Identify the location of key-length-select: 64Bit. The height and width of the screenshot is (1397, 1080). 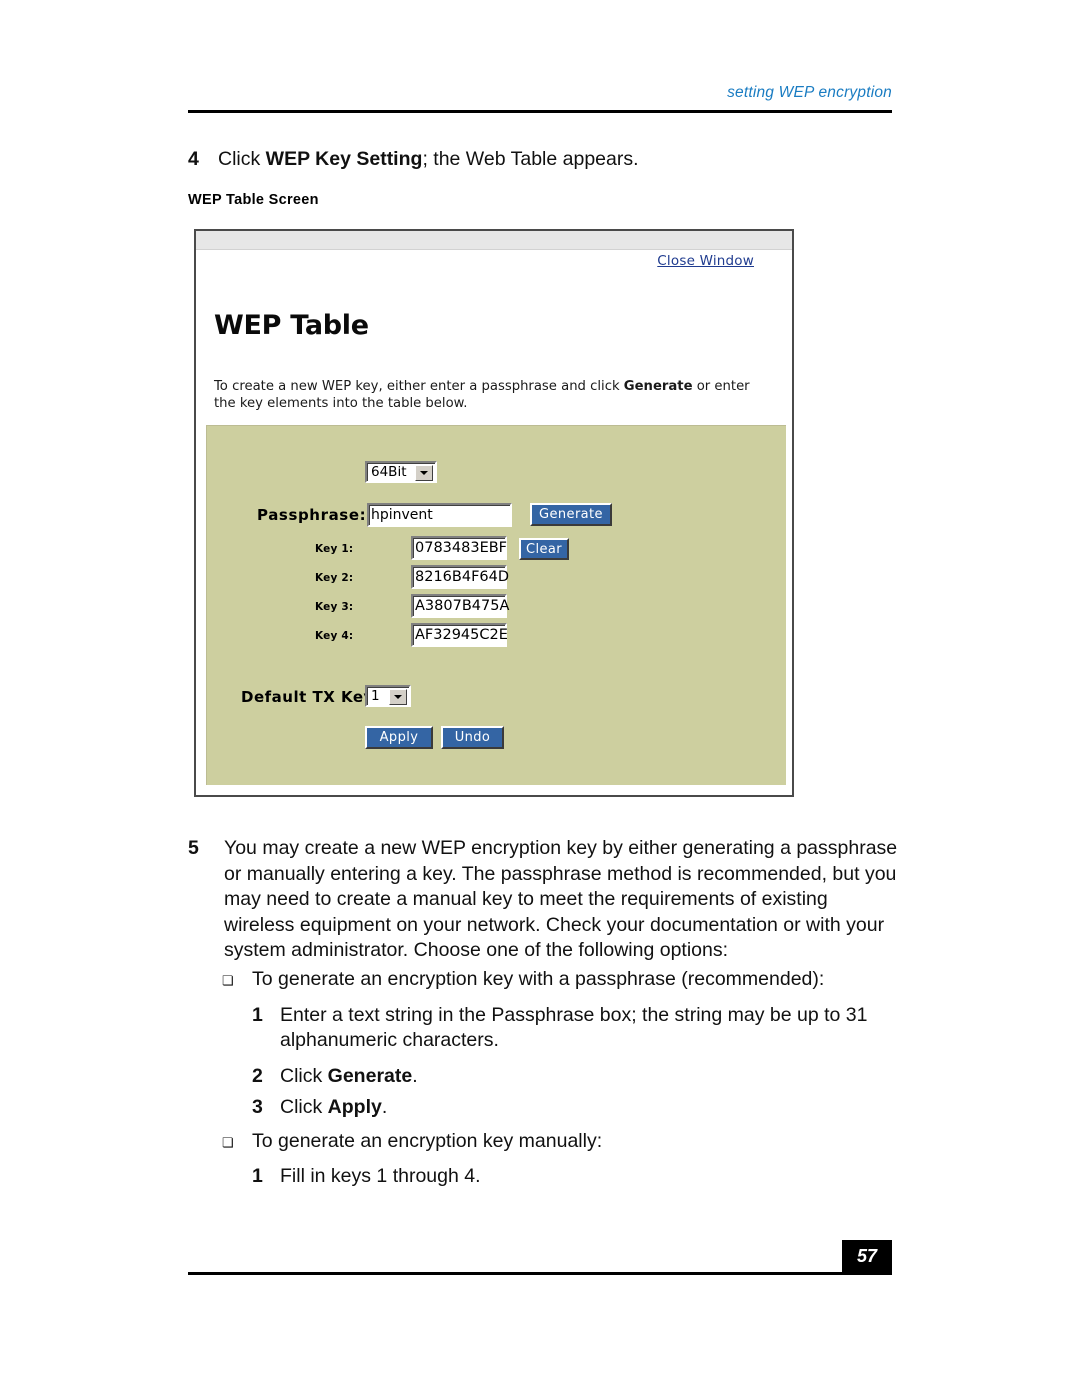
(401, 472).